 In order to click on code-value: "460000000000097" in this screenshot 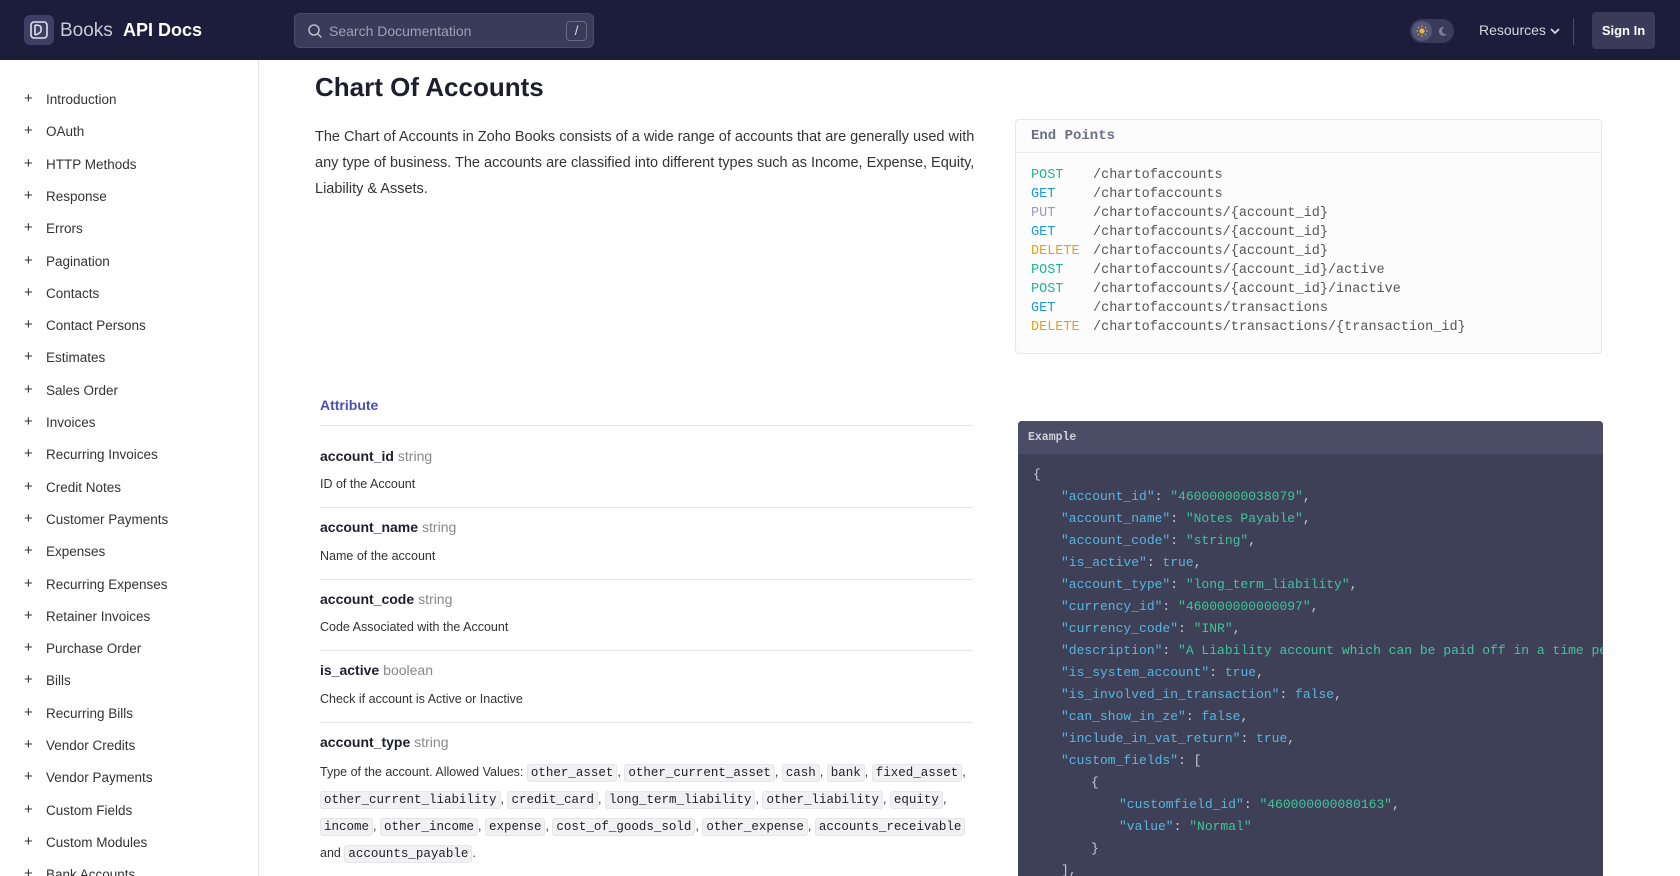, I will do `click(1244, 606)`.